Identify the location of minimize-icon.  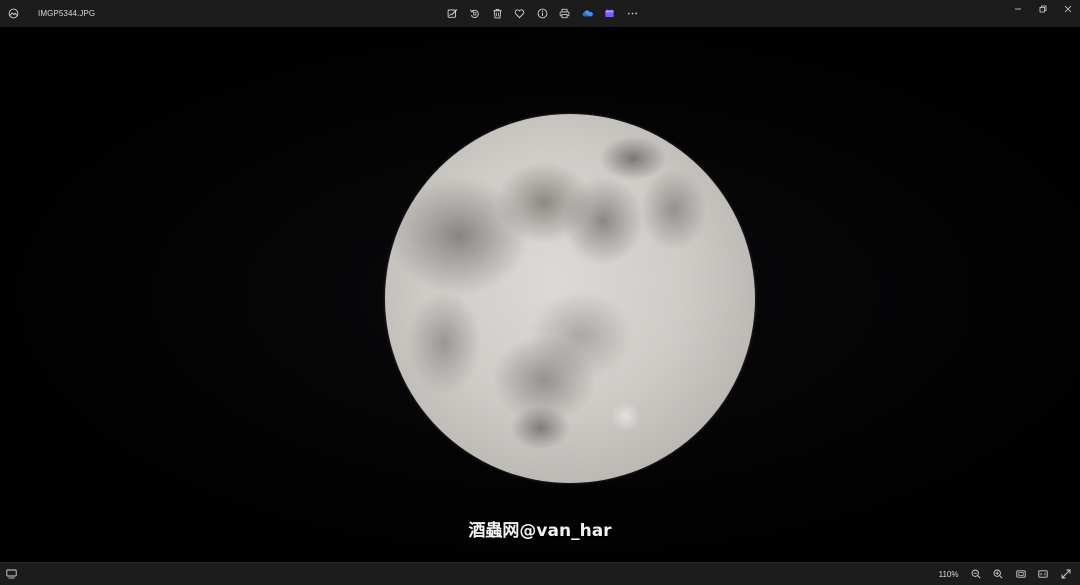
(1018, 9).